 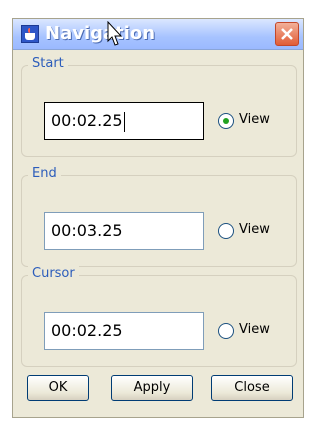 I want to click on cursor-time-field: 00:02.25, so click(x=124, y=331).